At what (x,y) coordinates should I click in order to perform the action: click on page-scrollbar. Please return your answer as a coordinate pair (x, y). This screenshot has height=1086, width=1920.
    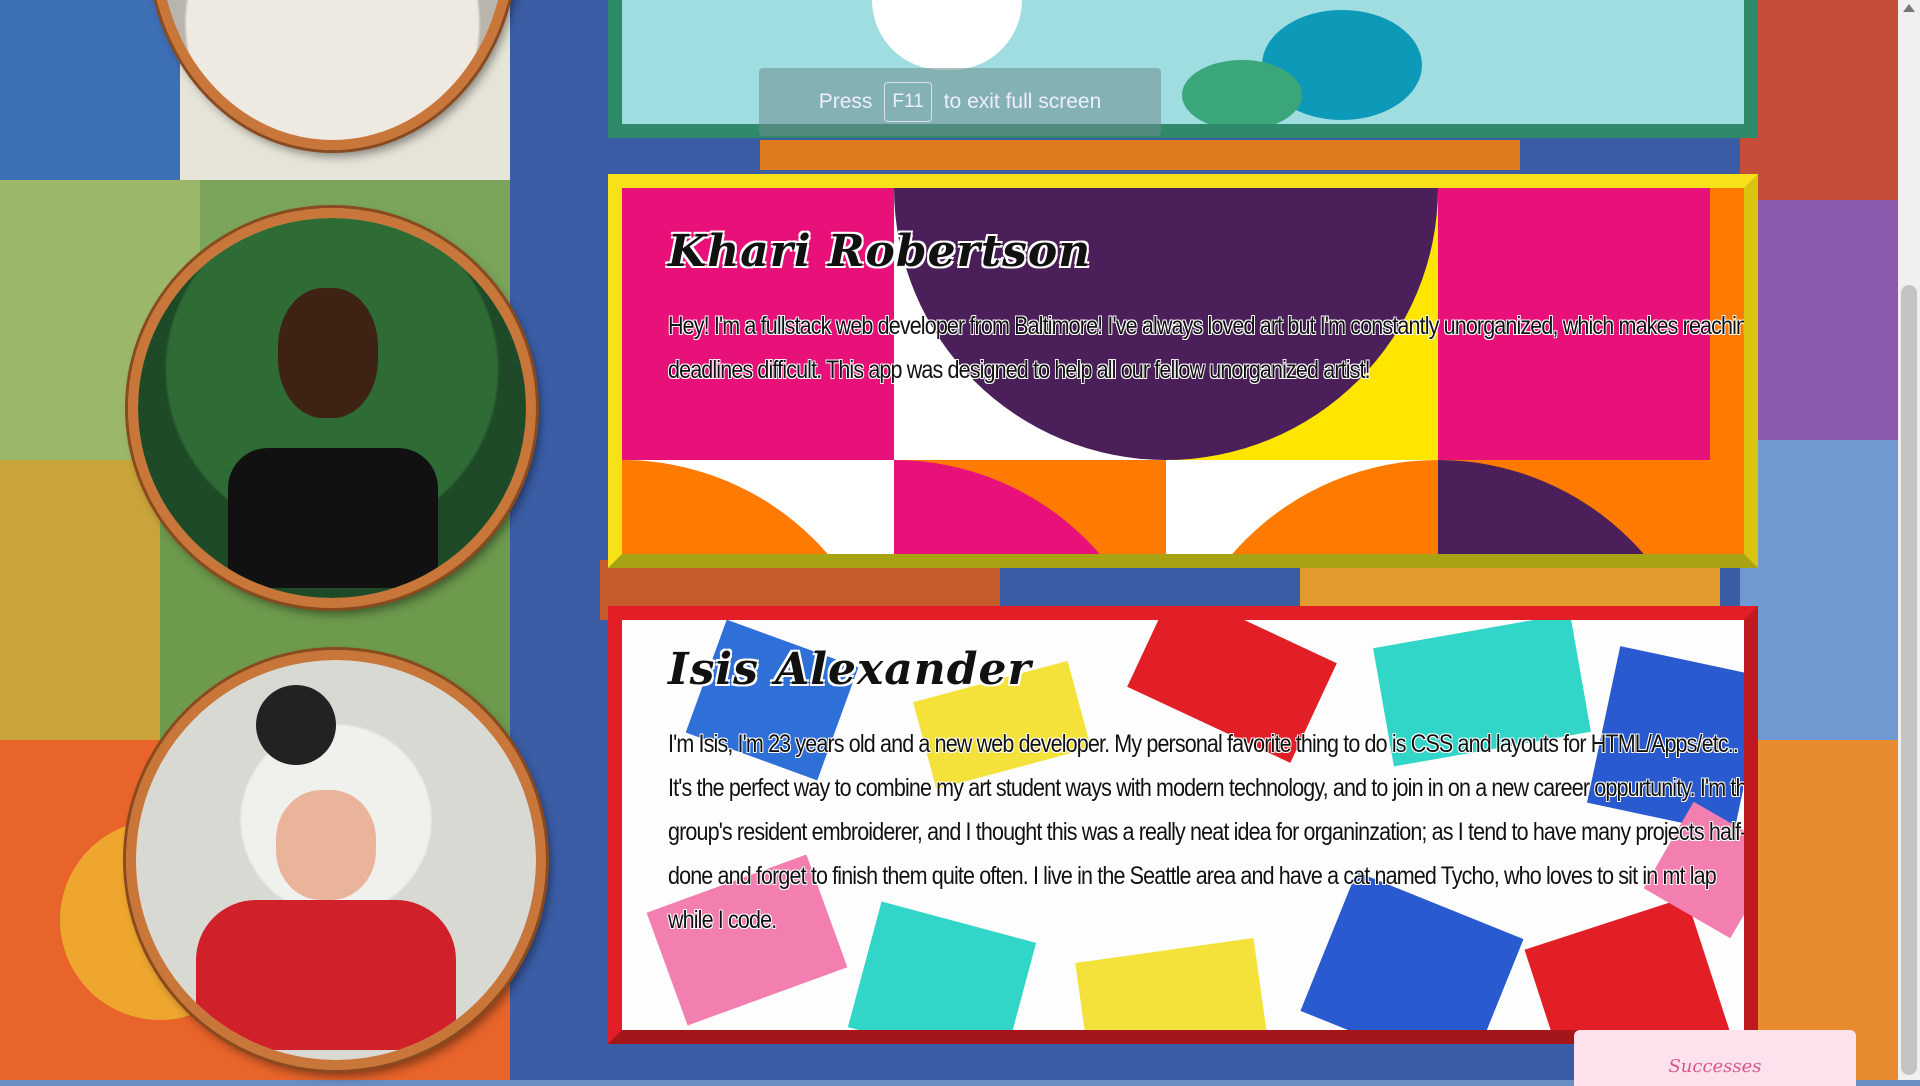
    Looking at the image, I should click on (1909, 540).